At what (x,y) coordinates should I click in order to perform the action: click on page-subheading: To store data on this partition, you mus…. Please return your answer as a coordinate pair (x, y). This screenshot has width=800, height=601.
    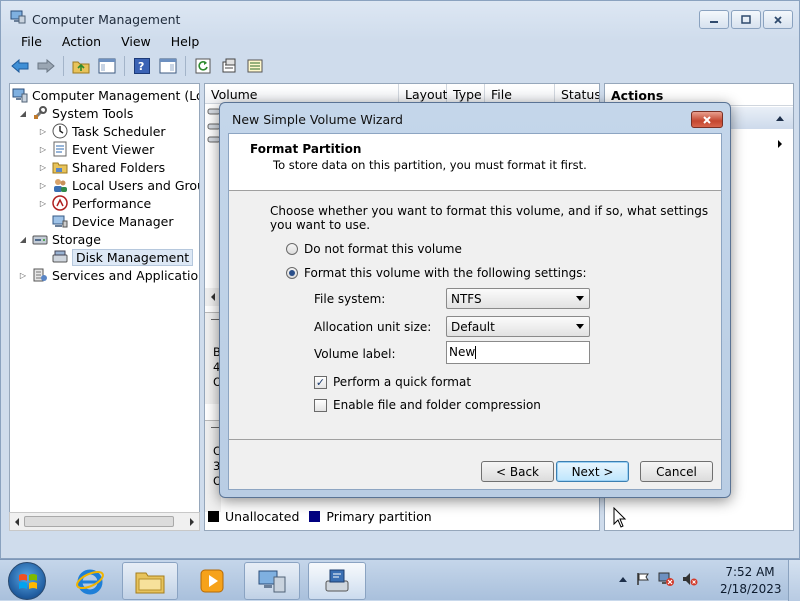
    Looking at the image, I should click on (430, 165).